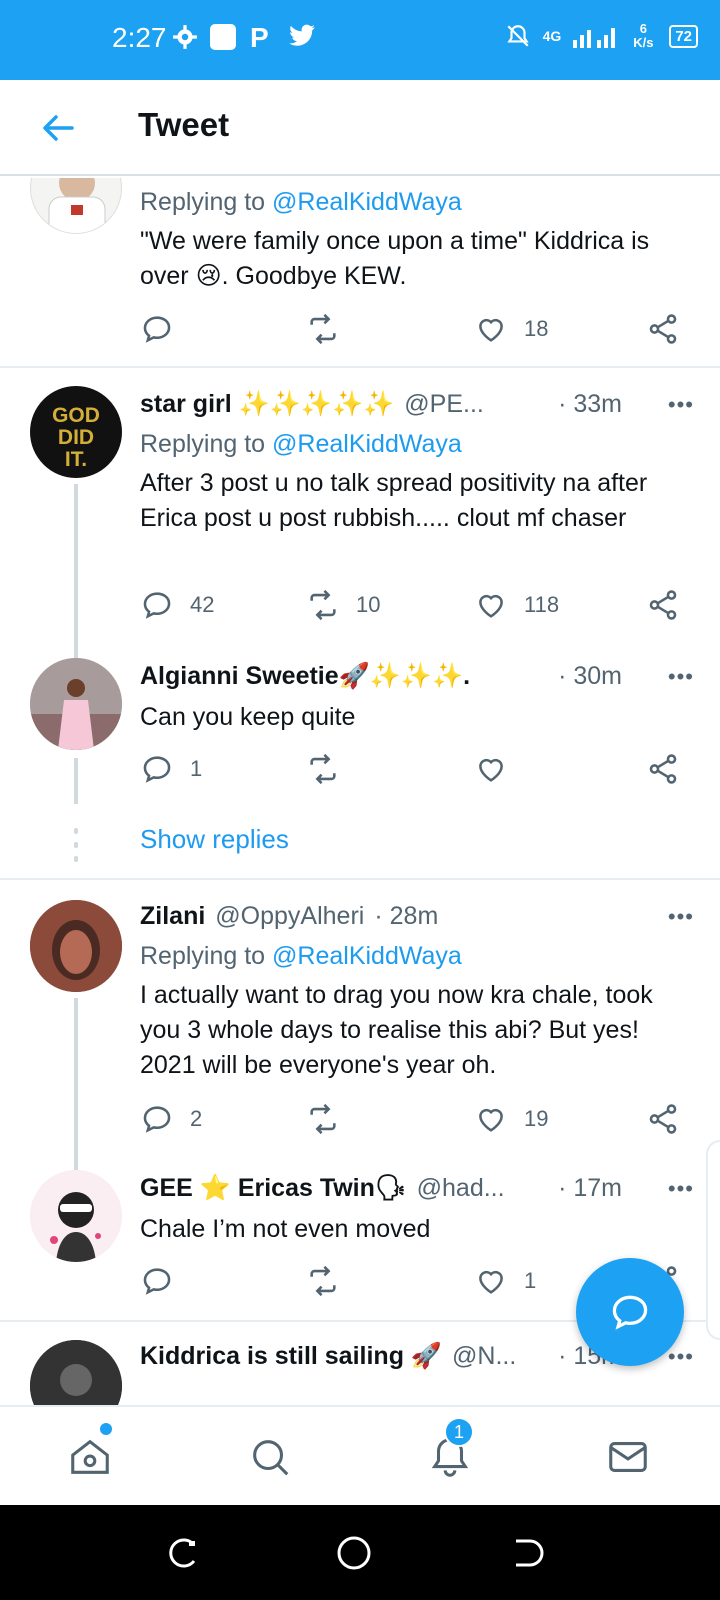  I want to click on home-icon, so click(90, 1456).